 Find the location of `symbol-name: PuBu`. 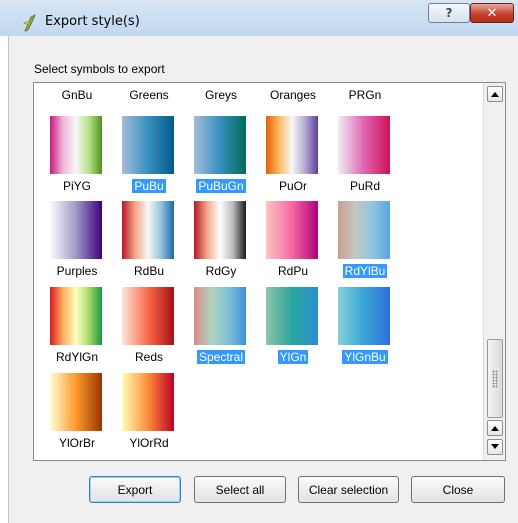

symbol-name: PuBu is located at coordinates (149, 186).